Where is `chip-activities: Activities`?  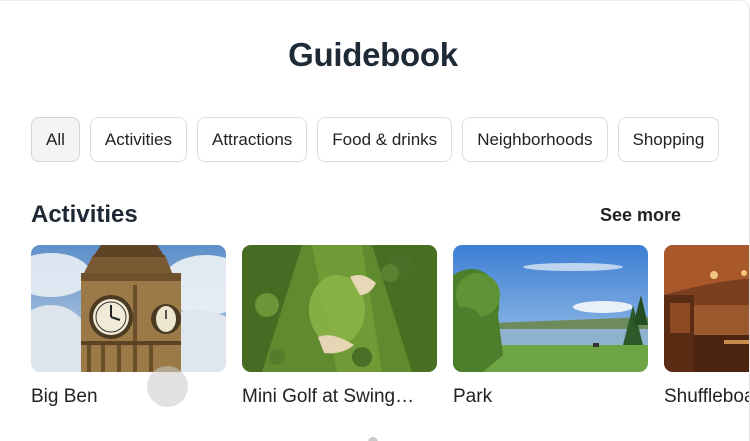 chip-activities: Activities is located at coordinates (138, 139).